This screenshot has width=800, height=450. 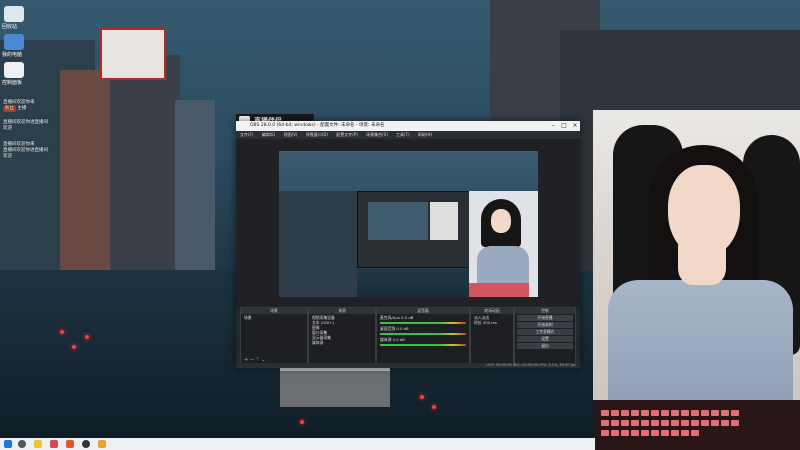 What do you see at coordinates (423, 339) in the screenshot?
I see `mixer-channel: 媒体源 0.0 dB` at bounding box center [423, 339].